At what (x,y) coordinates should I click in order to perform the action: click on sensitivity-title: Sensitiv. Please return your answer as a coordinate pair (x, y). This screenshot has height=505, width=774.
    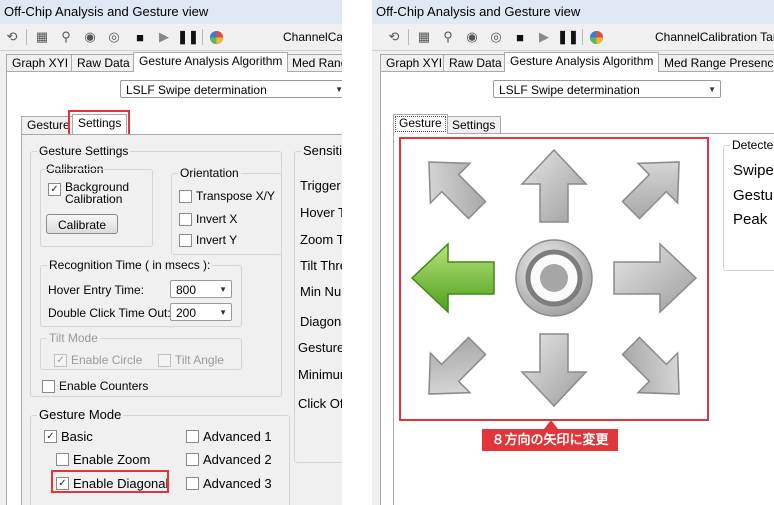
    Looking at the image, I should click on (321, 151).